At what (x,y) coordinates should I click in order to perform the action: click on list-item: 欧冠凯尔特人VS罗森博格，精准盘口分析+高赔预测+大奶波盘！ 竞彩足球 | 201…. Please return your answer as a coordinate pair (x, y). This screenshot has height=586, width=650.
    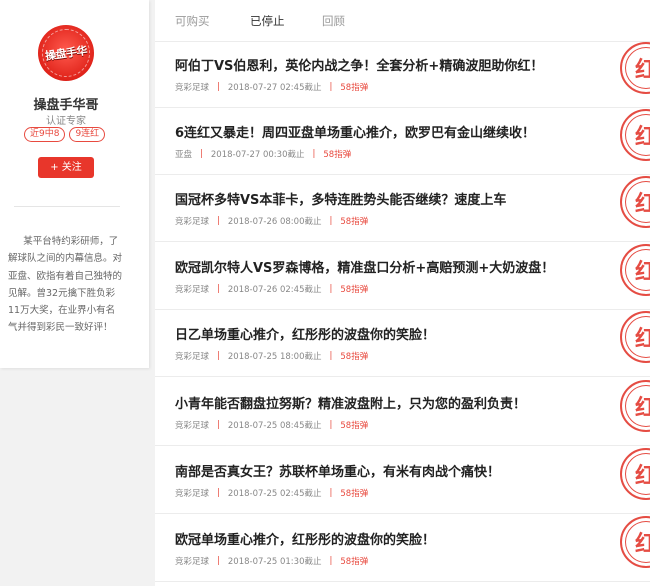
    Looking at the image, I should click on (402, 277).